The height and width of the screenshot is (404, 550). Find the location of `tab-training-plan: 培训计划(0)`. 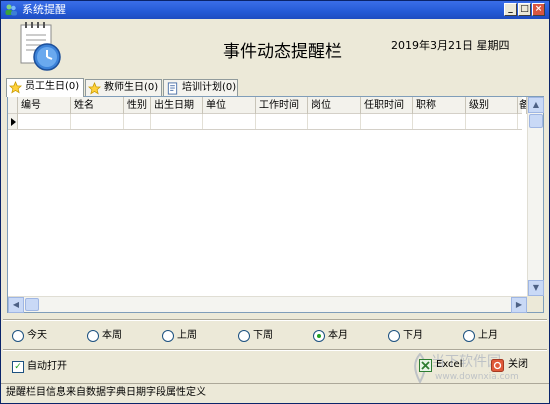

tab-training-plan: 培训计划(0) is located at coordinates (200, 87).